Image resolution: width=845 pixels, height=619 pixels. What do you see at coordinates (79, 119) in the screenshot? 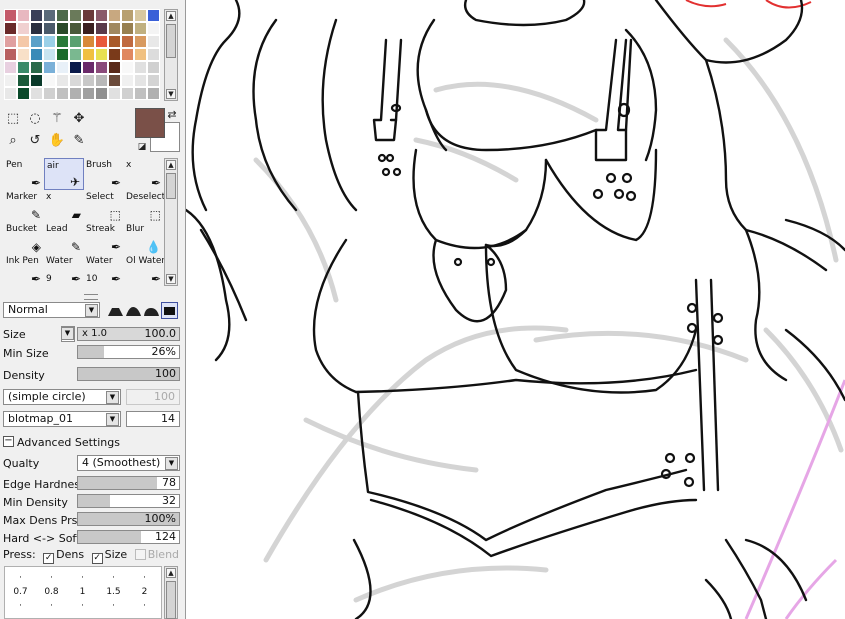
I see `move-icon: ✥` at bounding box center [79, 119].